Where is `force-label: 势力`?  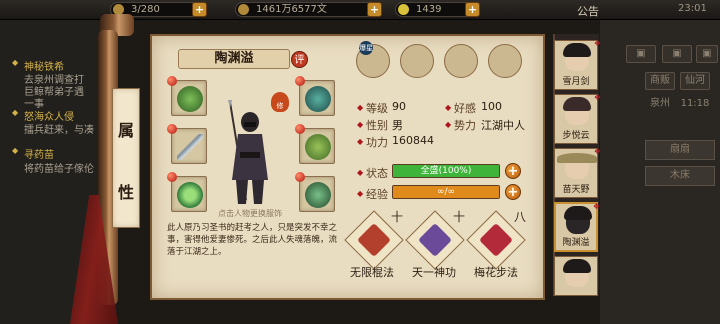
force-label: 势力 is located at coordinates (465, 125).